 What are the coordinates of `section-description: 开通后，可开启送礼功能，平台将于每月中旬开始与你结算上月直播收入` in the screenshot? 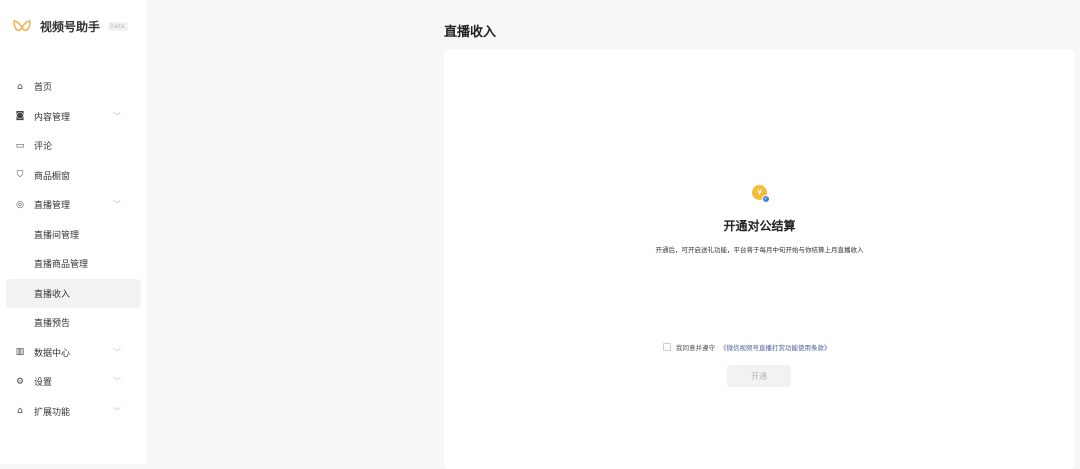 It's located at (759, 250).